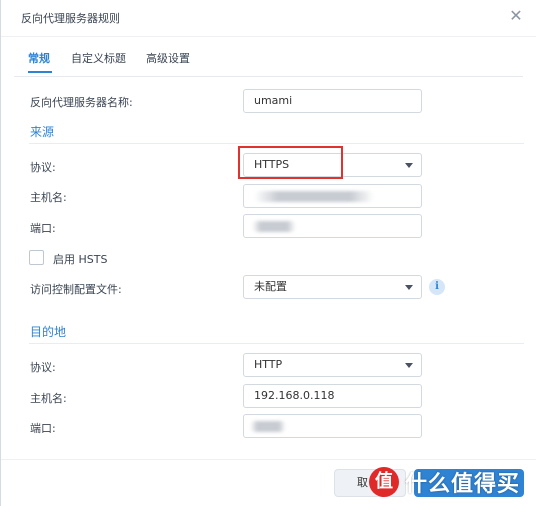  What do you see at coordinates (39, 61) in the screenshot?
I see `tab-general: 常规` at bounding box center [39, 61].